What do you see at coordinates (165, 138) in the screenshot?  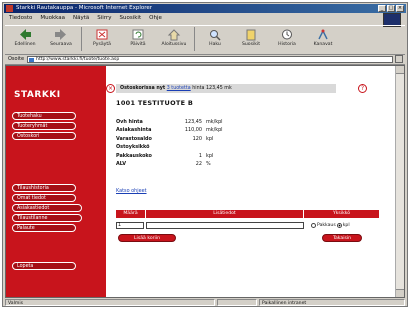 I see `detail-row: Varastosaldo 120 kpl` at bounding box center [165, 138].